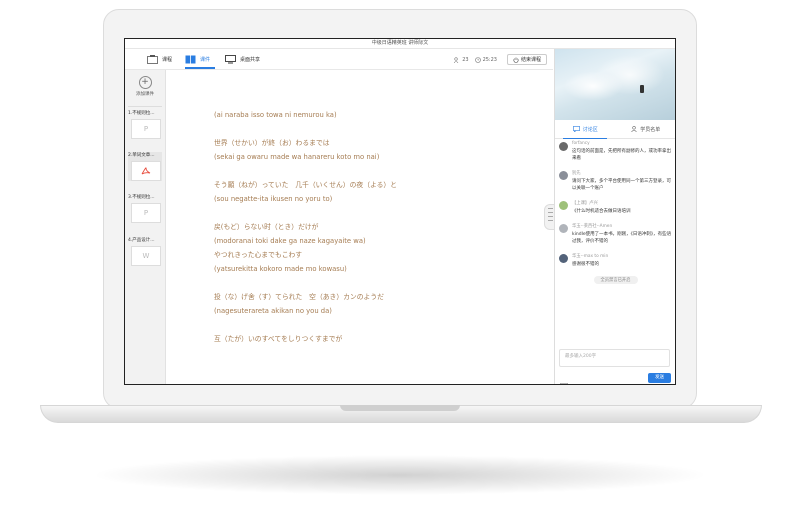 The width and height of the screenshot is (800, 505). I want to click on message-author: 【上课】卢兴, so click(585, 203).